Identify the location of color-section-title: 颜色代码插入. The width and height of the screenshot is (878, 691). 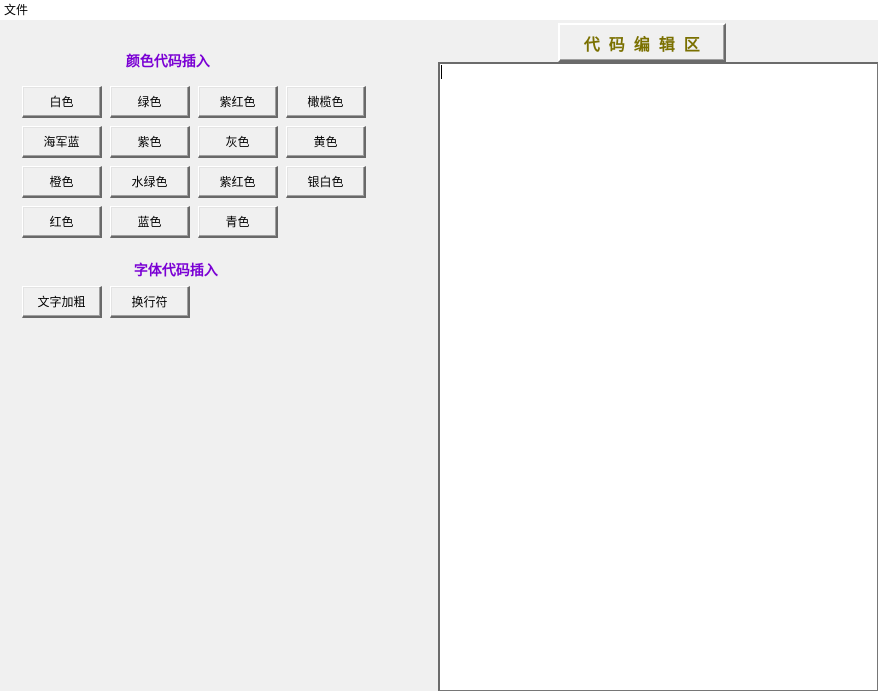
(168, 62).